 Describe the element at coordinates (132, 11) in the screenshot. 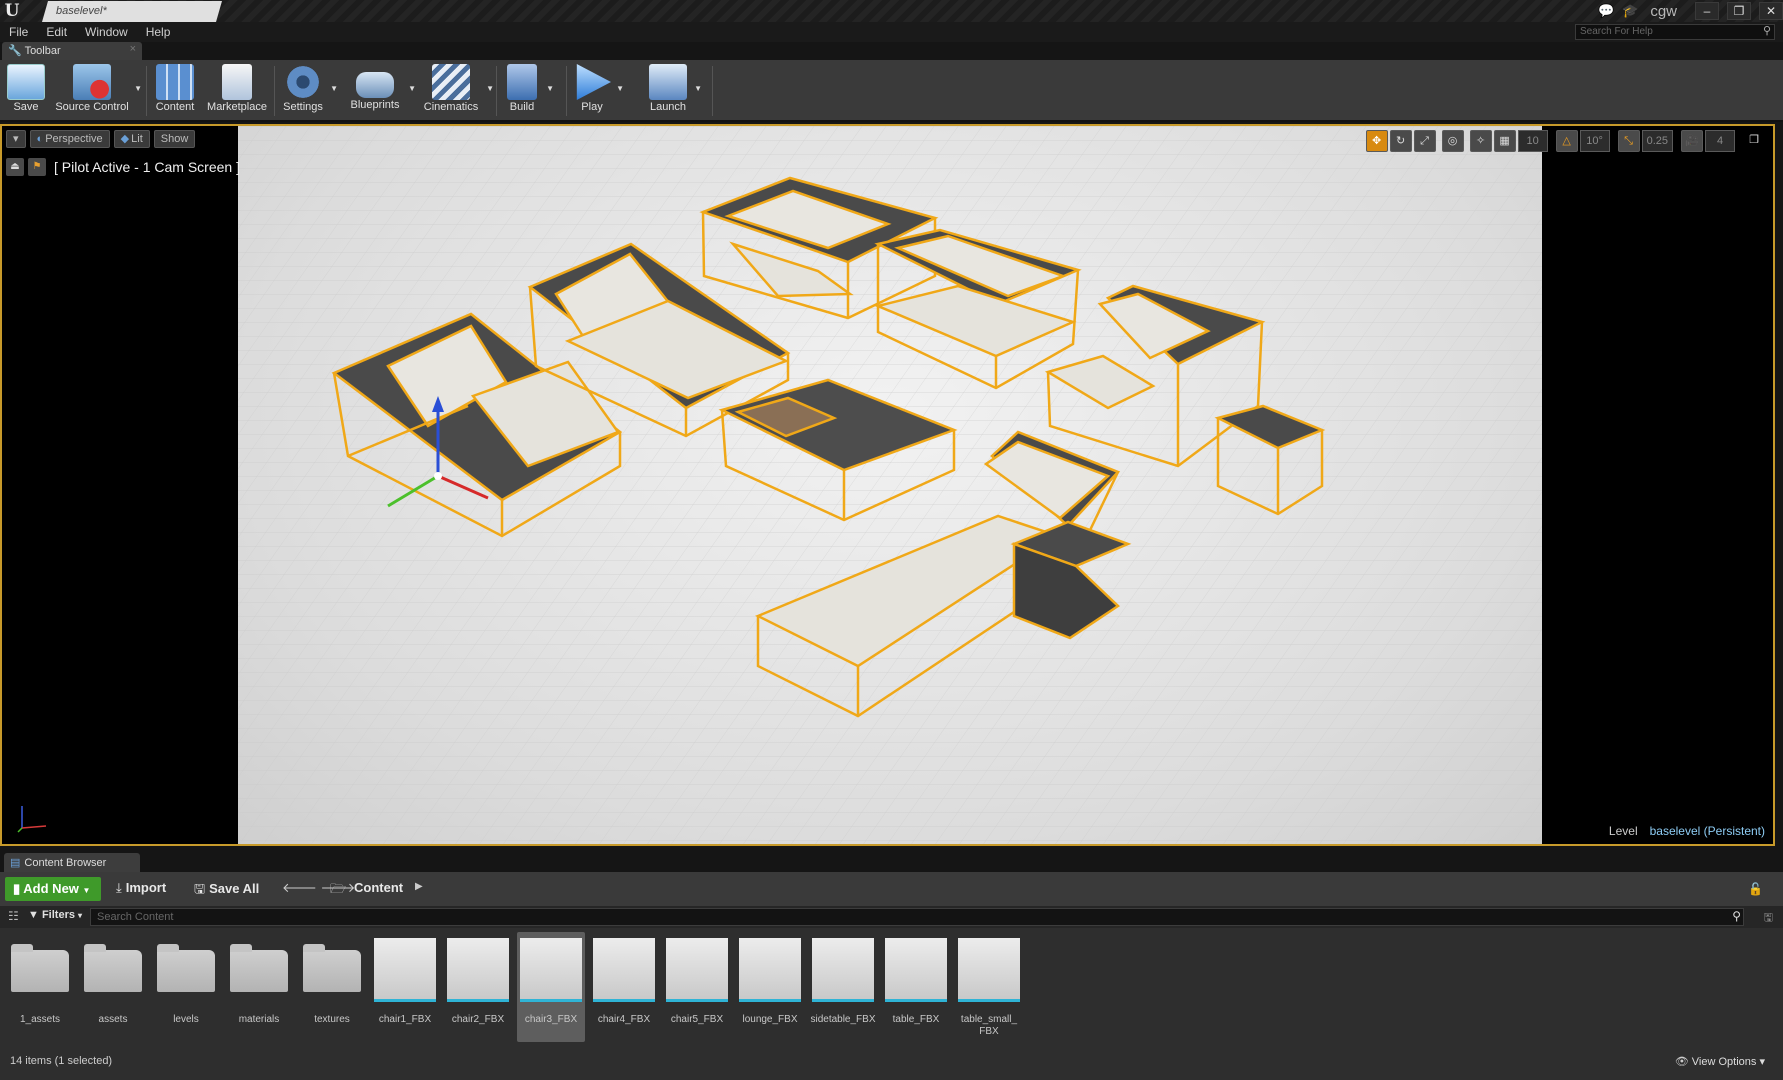

I see `level-document-tab: baselevel*` at that location.